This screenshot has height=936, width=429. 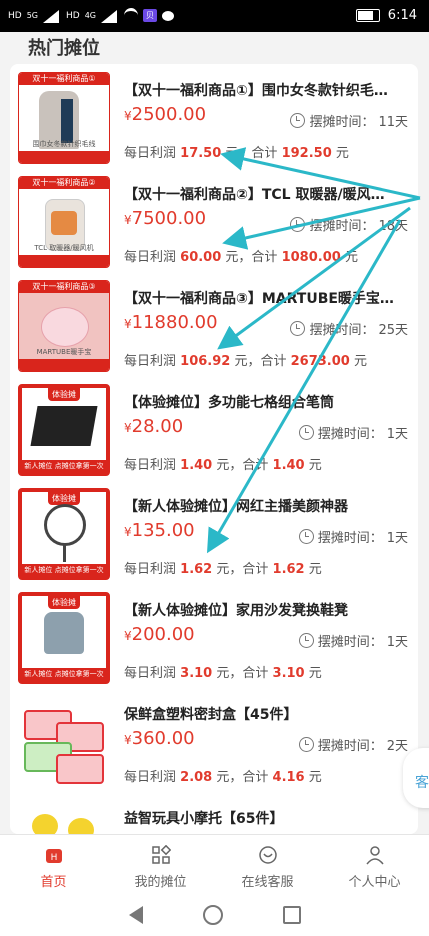 I want to click on ring-light-stand, so click(x=64, y=553).